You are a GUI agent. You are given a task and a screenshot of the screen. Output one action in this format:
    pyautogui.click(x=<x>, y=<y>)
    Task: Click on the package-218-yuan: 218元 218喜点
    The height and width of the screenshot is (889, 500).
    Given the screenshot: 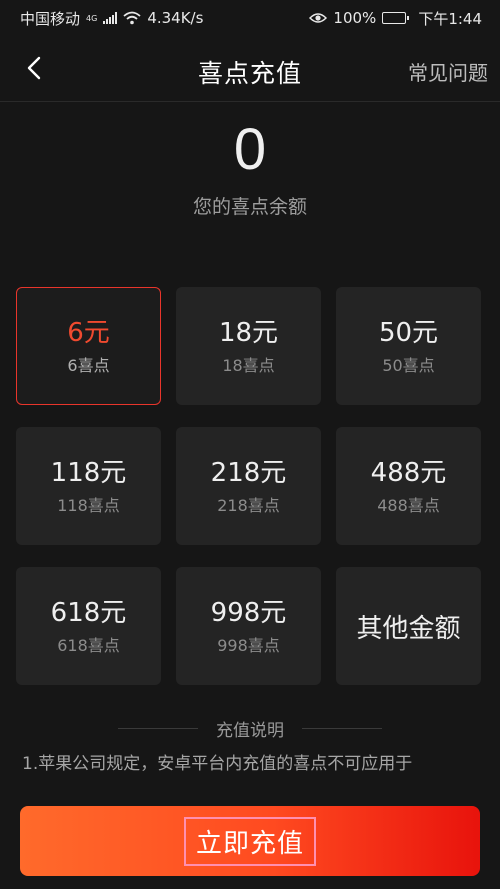 What is the action you would take?
    pyautogui.click(x=248, y=486)
    